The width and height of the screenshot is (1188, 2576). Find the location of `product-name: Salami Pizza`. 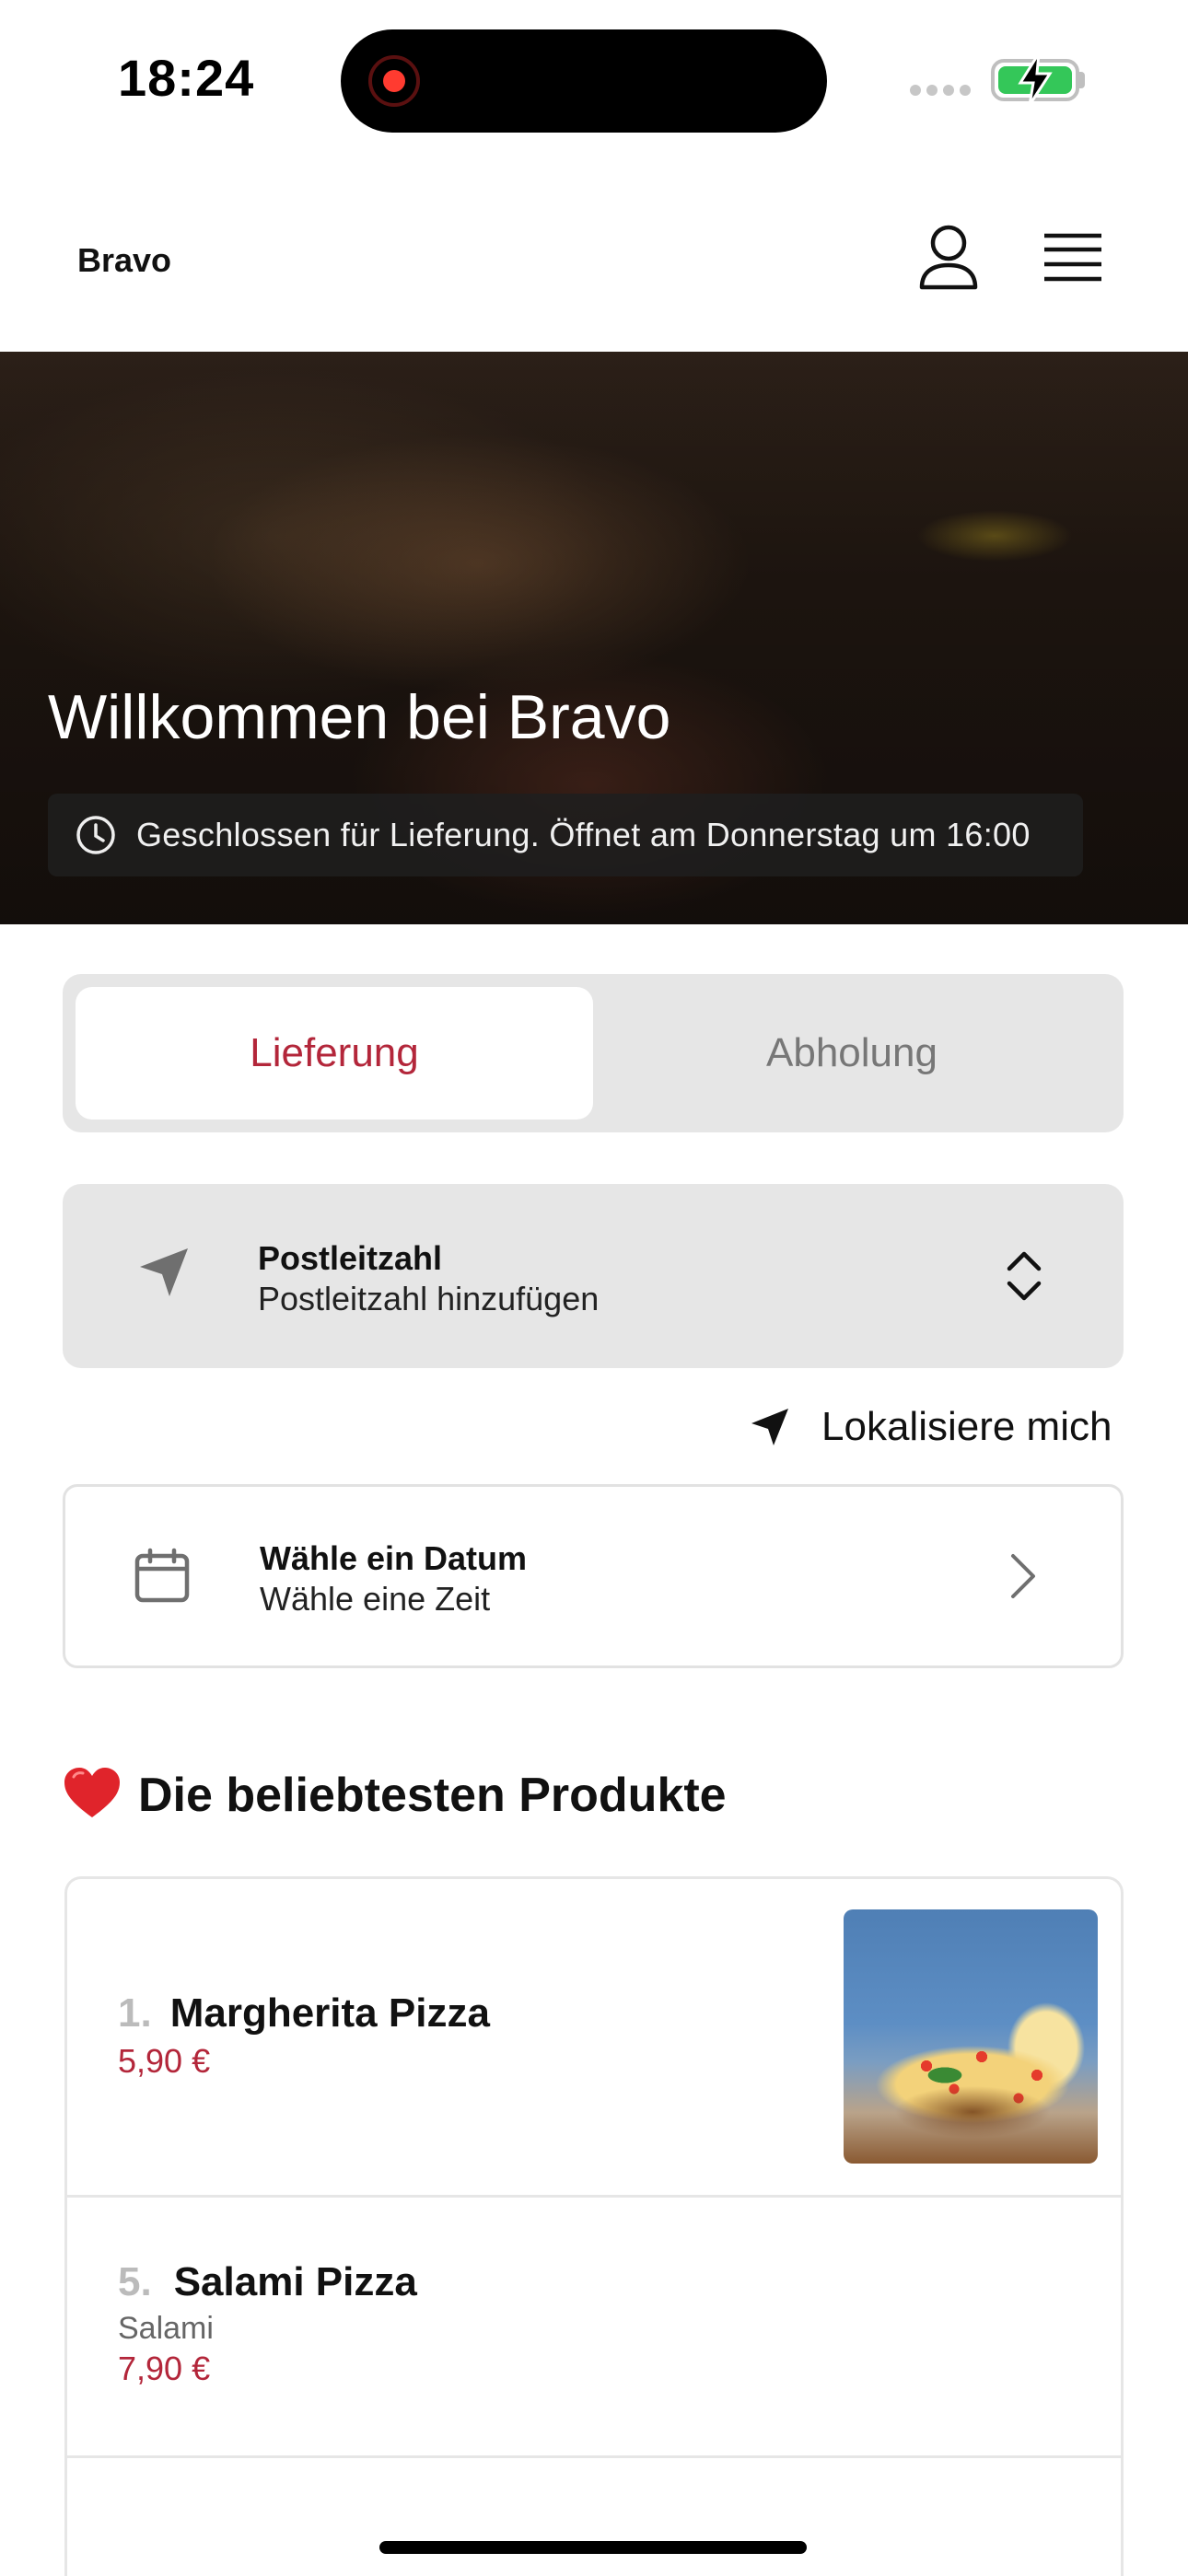

product-name: Salami Pizza is located at coordinates (295, 2281).